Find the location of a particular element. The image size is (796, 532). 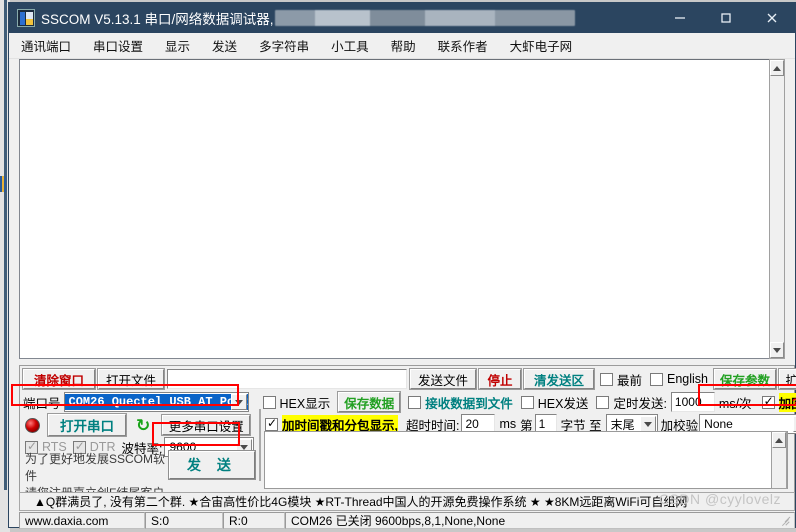

menu-item-send: 发送 is located at coordinates (224, 45).